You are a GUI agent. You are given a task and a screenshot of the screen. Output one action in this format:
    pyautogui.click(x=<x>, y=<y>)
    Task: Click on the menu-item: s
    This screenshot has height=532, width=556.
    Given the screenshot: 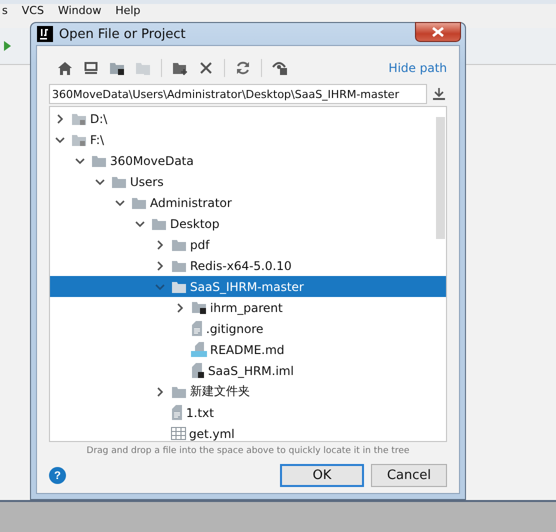 What is the action you would take?
    pyautogui.click(x=5, y=11)
    